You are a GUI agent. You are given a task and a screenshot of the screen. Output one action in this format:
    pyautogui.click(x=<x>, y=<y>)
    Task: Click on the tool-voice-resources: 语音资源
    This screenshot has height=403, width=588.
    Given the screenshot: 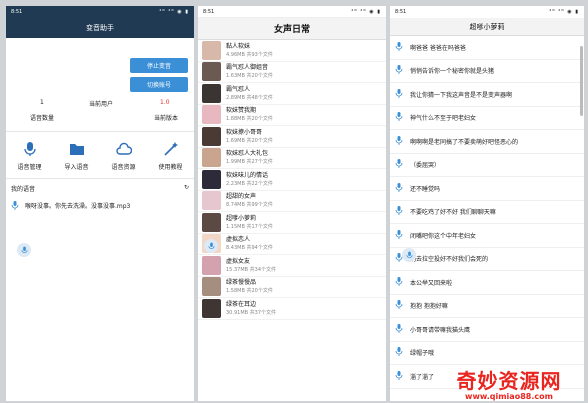 What is the action you would take?
    pyautogui.click(x=124, y=156)
    